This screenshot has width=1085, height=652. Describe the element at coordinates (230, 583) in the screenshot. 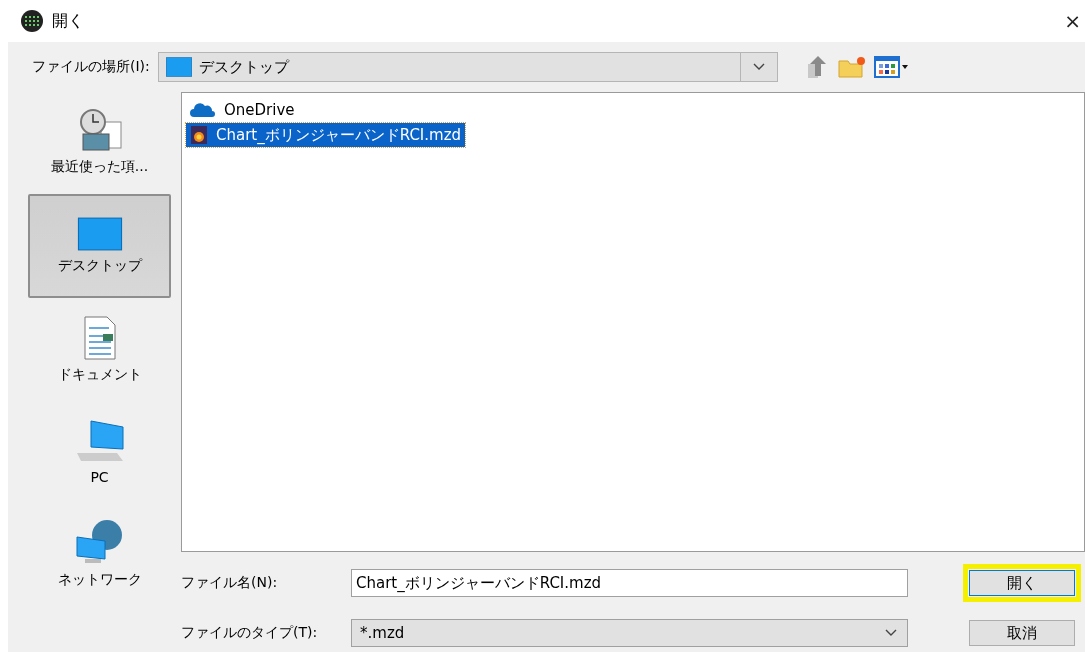

I see `filename-label: ファイル名(N):` at that location.